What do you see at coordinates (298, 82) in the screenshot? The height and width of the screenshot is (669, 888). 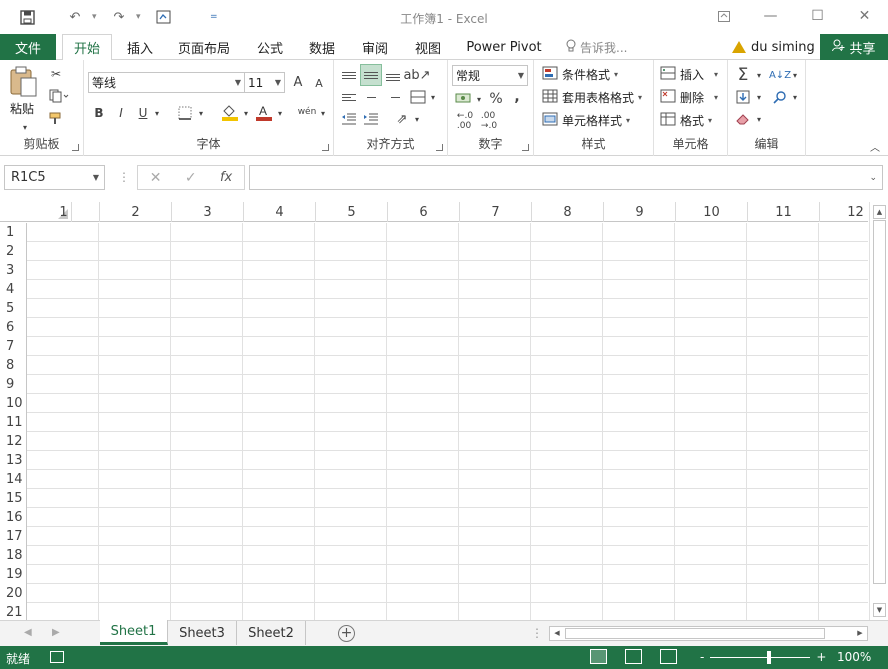 I see `grow-font-icon: A` at bounding box center [298, 82].